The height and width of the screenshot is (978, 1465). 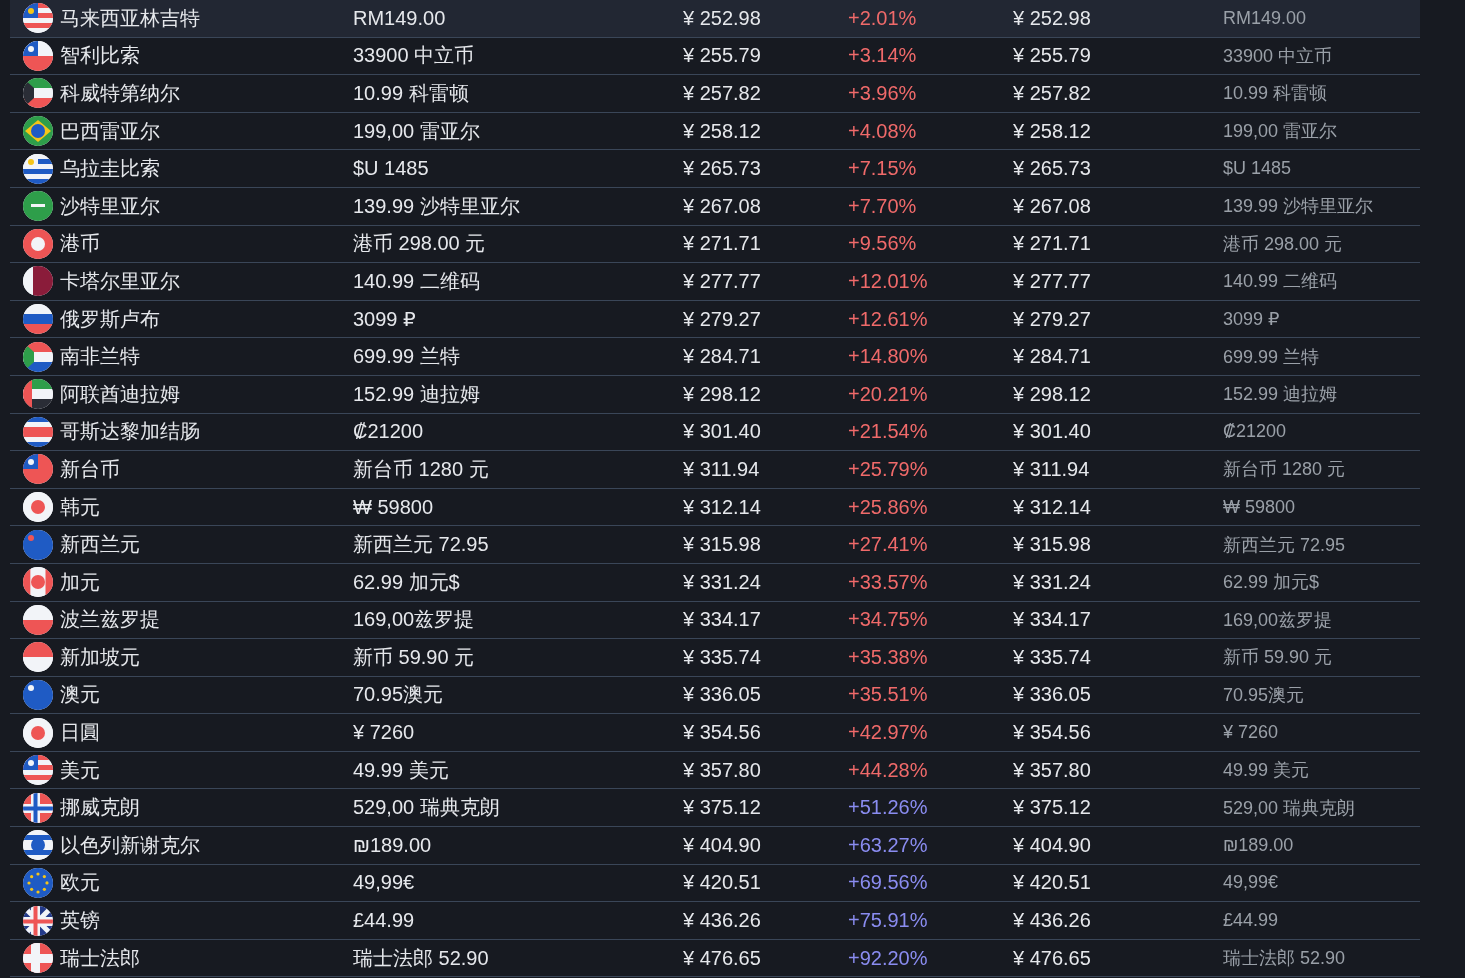 I want to click on converted-price: ¥ 331.24, so click(x=1052, y=582).